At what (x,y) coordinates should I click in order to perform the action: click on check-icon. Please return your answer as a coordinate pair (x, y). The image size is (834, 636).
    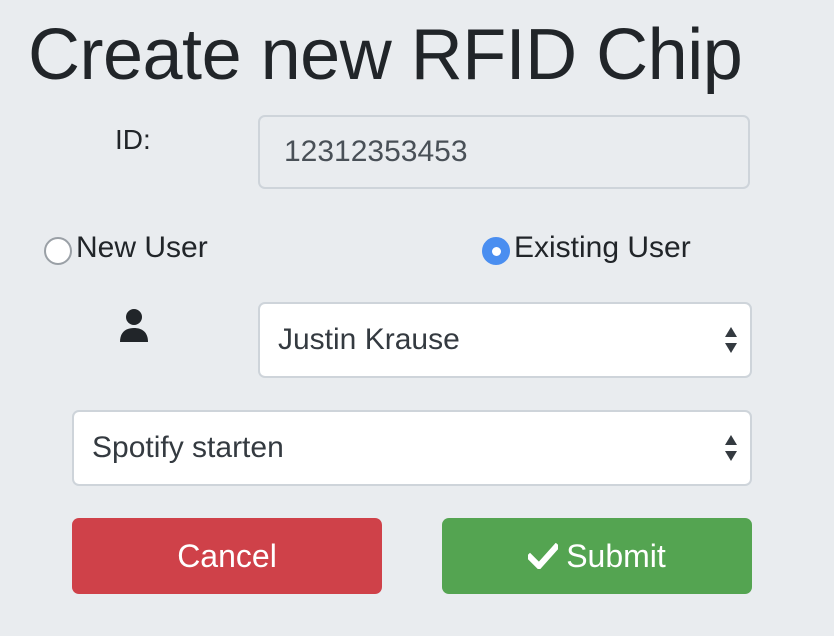
    Looking at the image, I should click on (543, 556).